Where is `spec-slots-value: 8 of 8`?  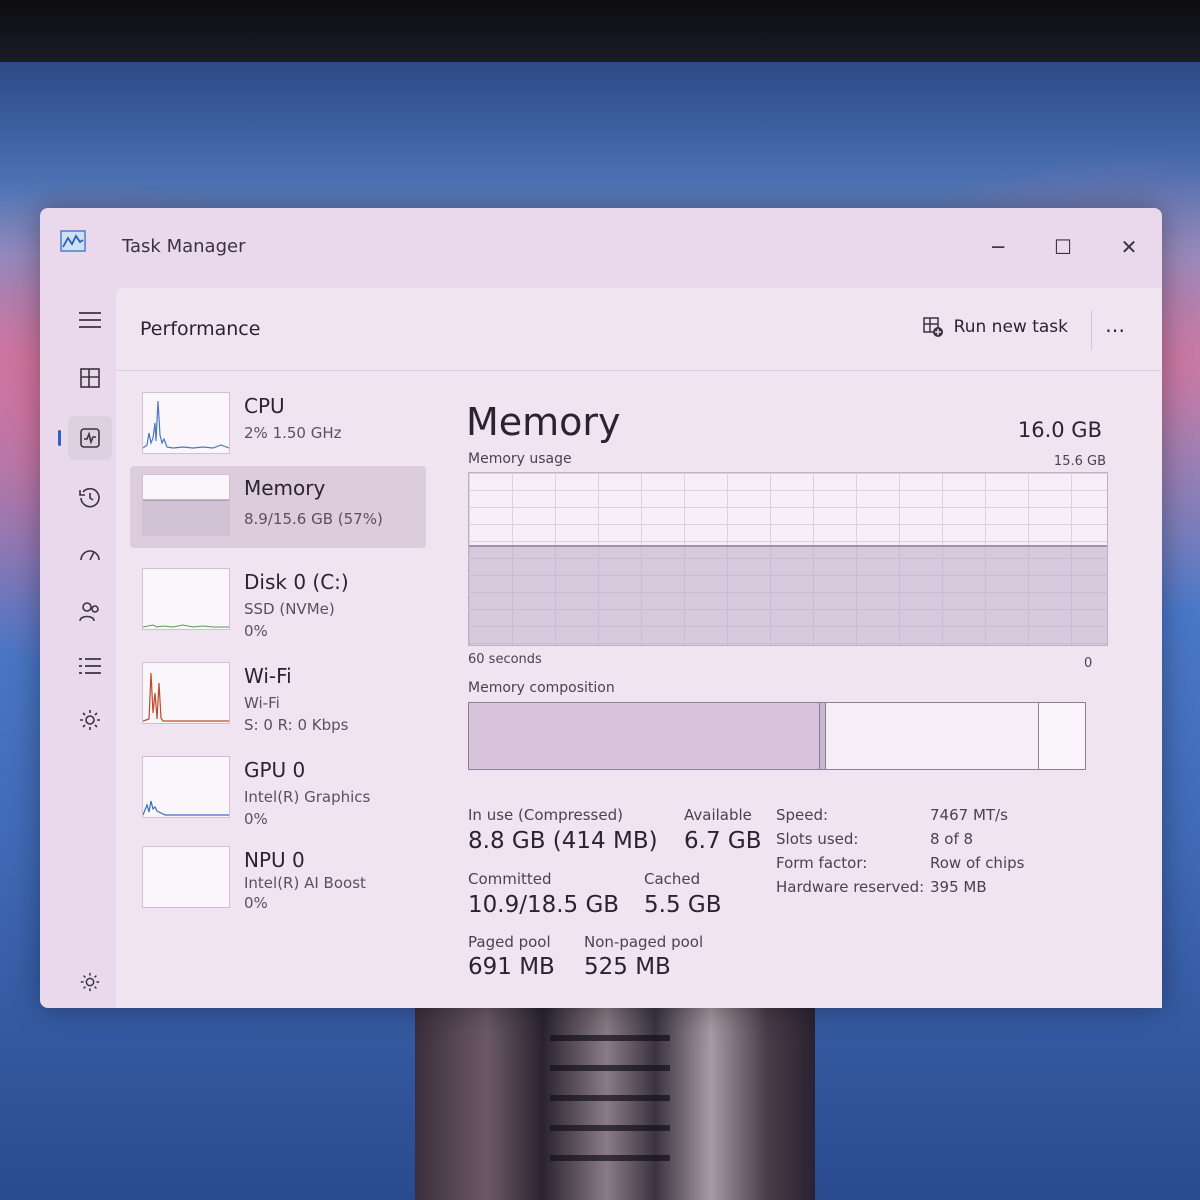
spec-slots-value: 8 of 8 is located at coordinates (952, 839).